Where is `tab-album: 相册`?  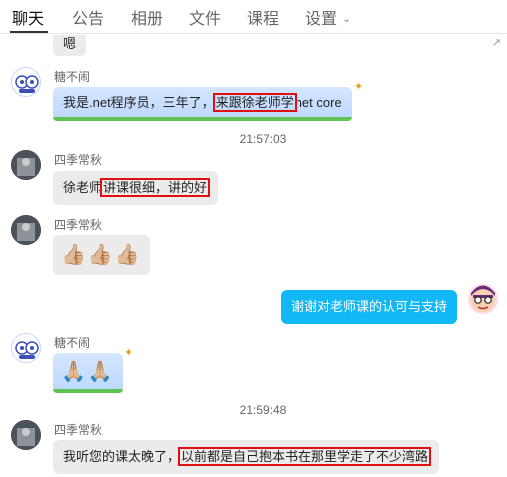 tab-album: 相册 is located at coordinates (147, 17).